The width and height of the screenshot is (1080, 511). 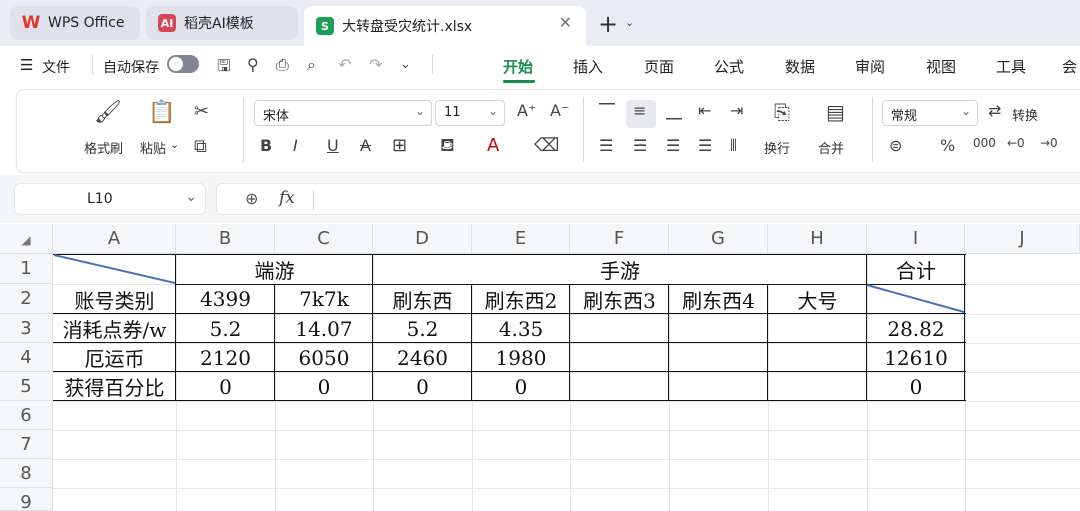 What do you see at coordinates (422, 386) in the screenshot?
I see `cell-d5: 0` at bounding box center [422, 386].